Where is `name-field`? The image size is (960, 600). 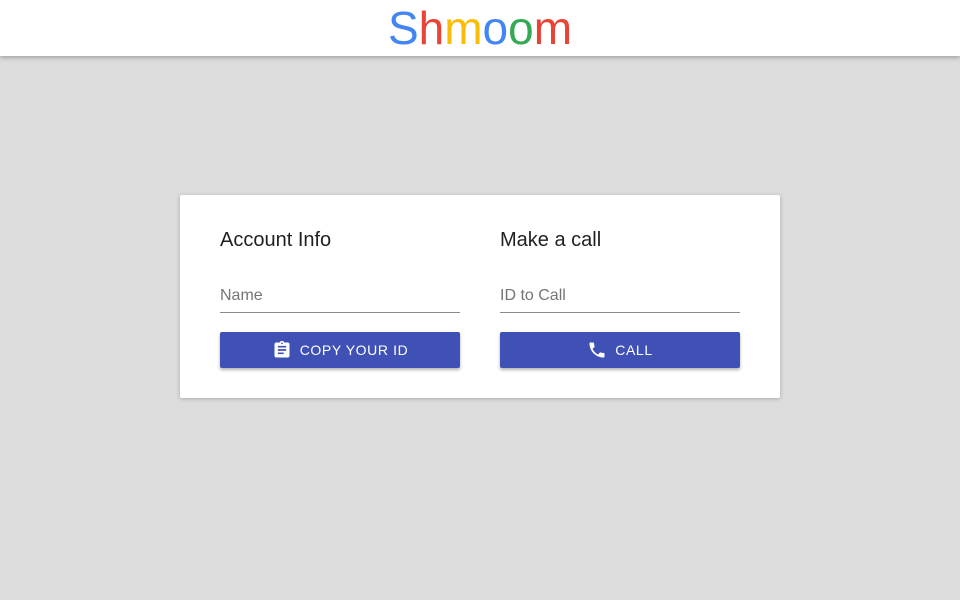
name-field is located at coordinates (340, 296).